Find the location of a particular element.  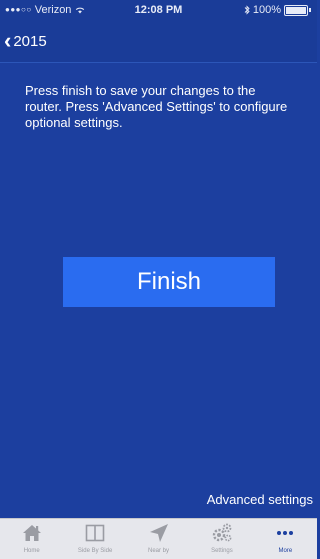

tab-settings: Settings is located at coordinates (221, 539).